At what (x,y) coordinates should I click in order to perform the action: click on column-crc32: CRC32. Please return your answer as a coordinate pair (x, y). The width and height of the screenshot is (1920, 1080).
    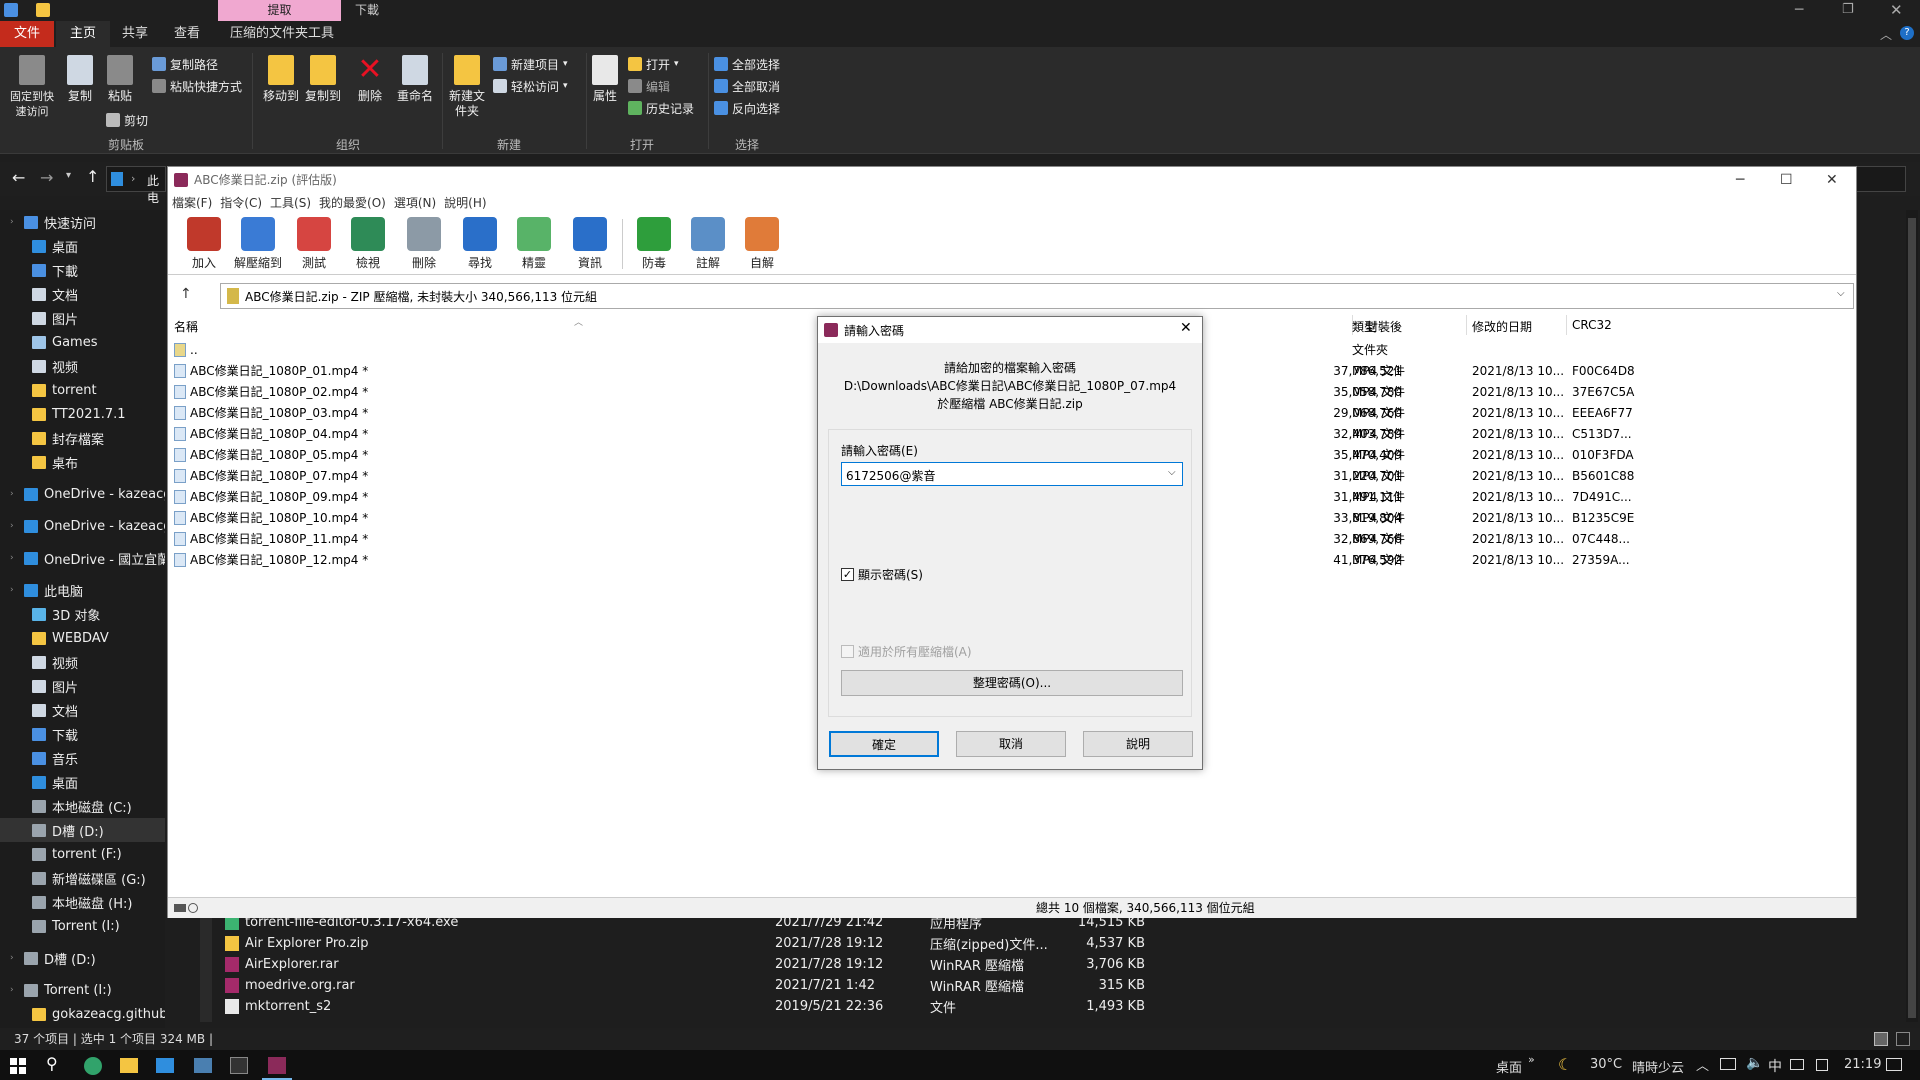
    Looking at the image, I should click on (1592, 325).